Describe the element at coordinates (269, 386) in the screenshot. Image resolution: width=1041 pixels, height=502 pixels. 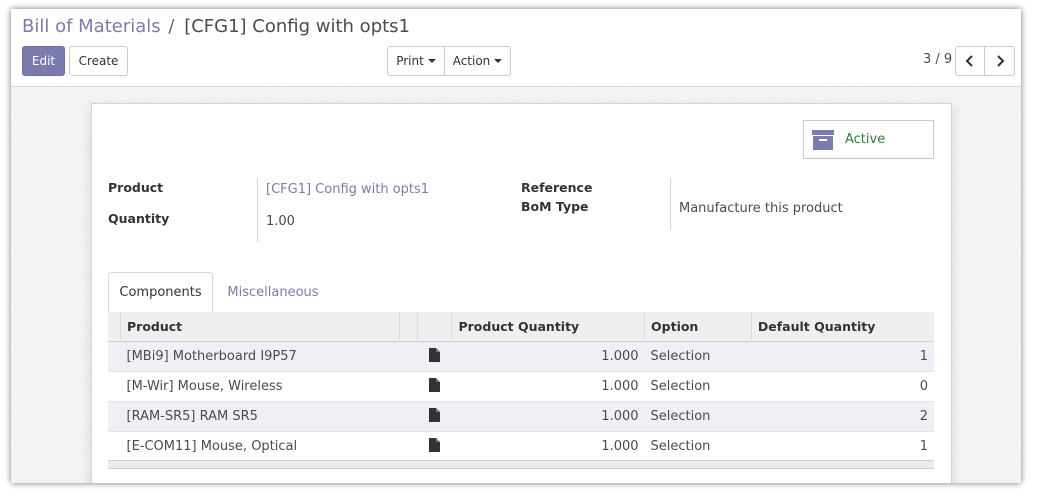
I see `cell-product: [M-Wir] Mouse, Wireless` at that location.